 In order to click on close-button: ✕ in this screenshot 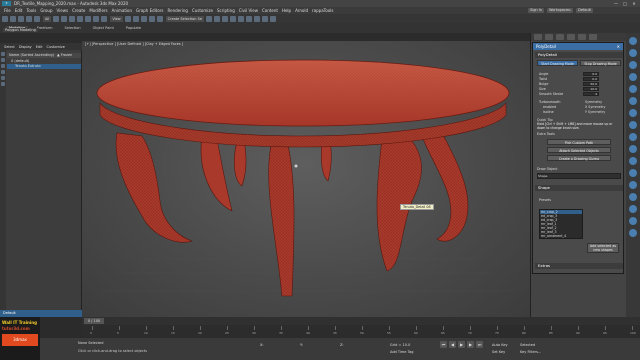, I will do `click(634, 3)`.